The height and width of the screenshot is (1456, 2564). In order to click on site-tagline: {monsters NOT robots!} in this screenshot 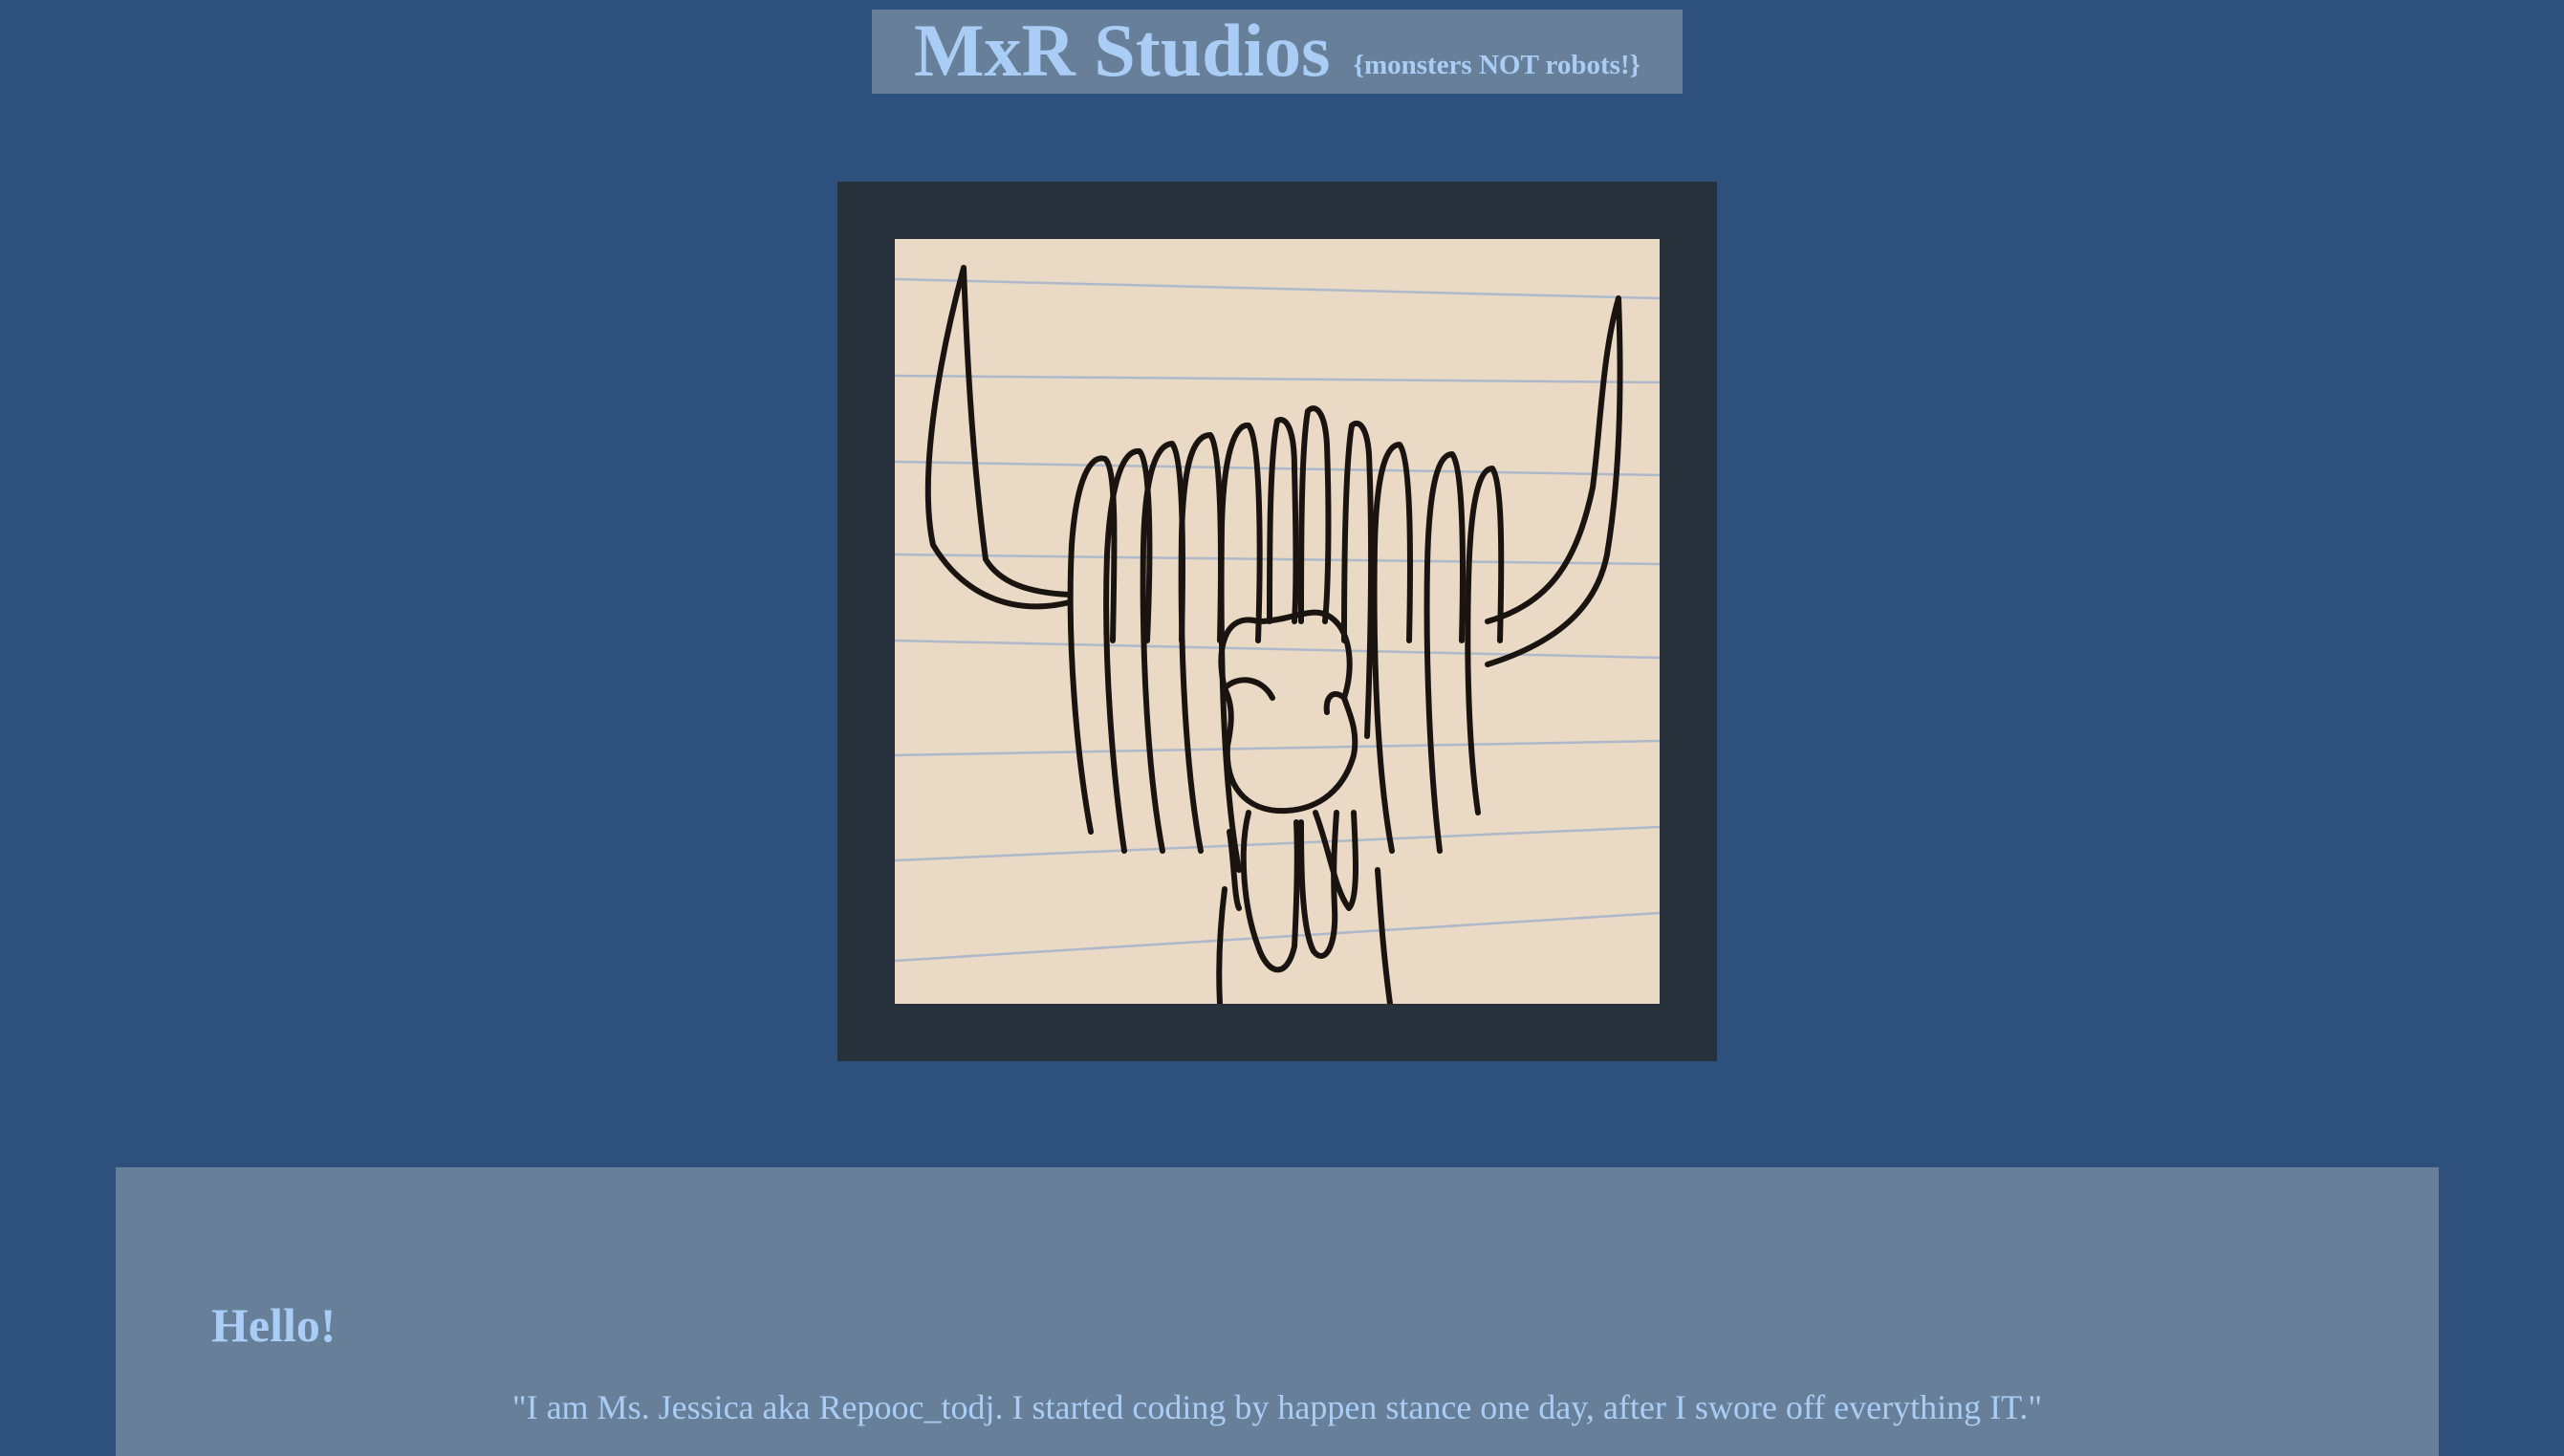, I will do `click(1497, 64)`.